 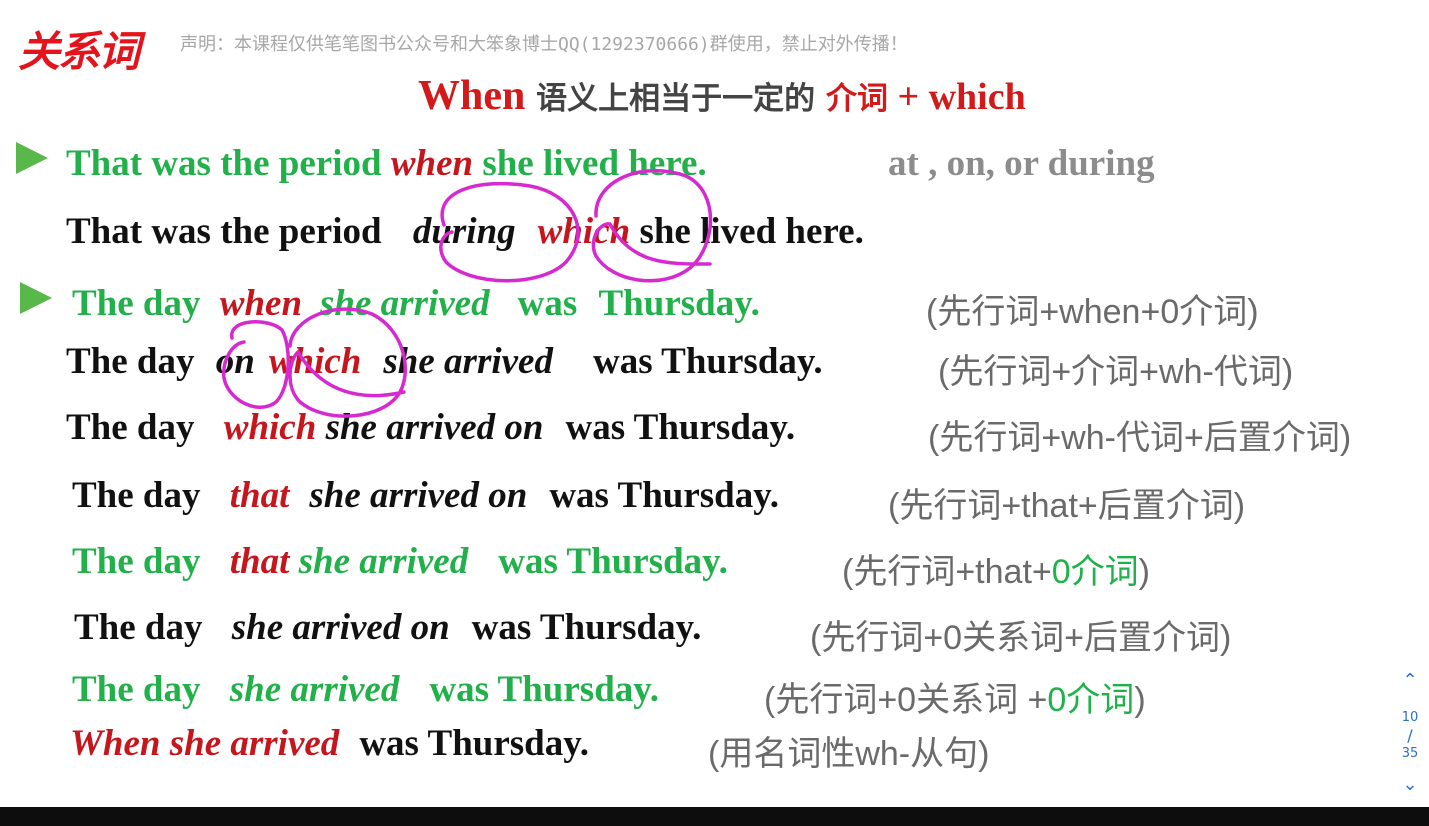 I want to click on chevron-up-icon: ⌃, so click(x=1410, y=680).